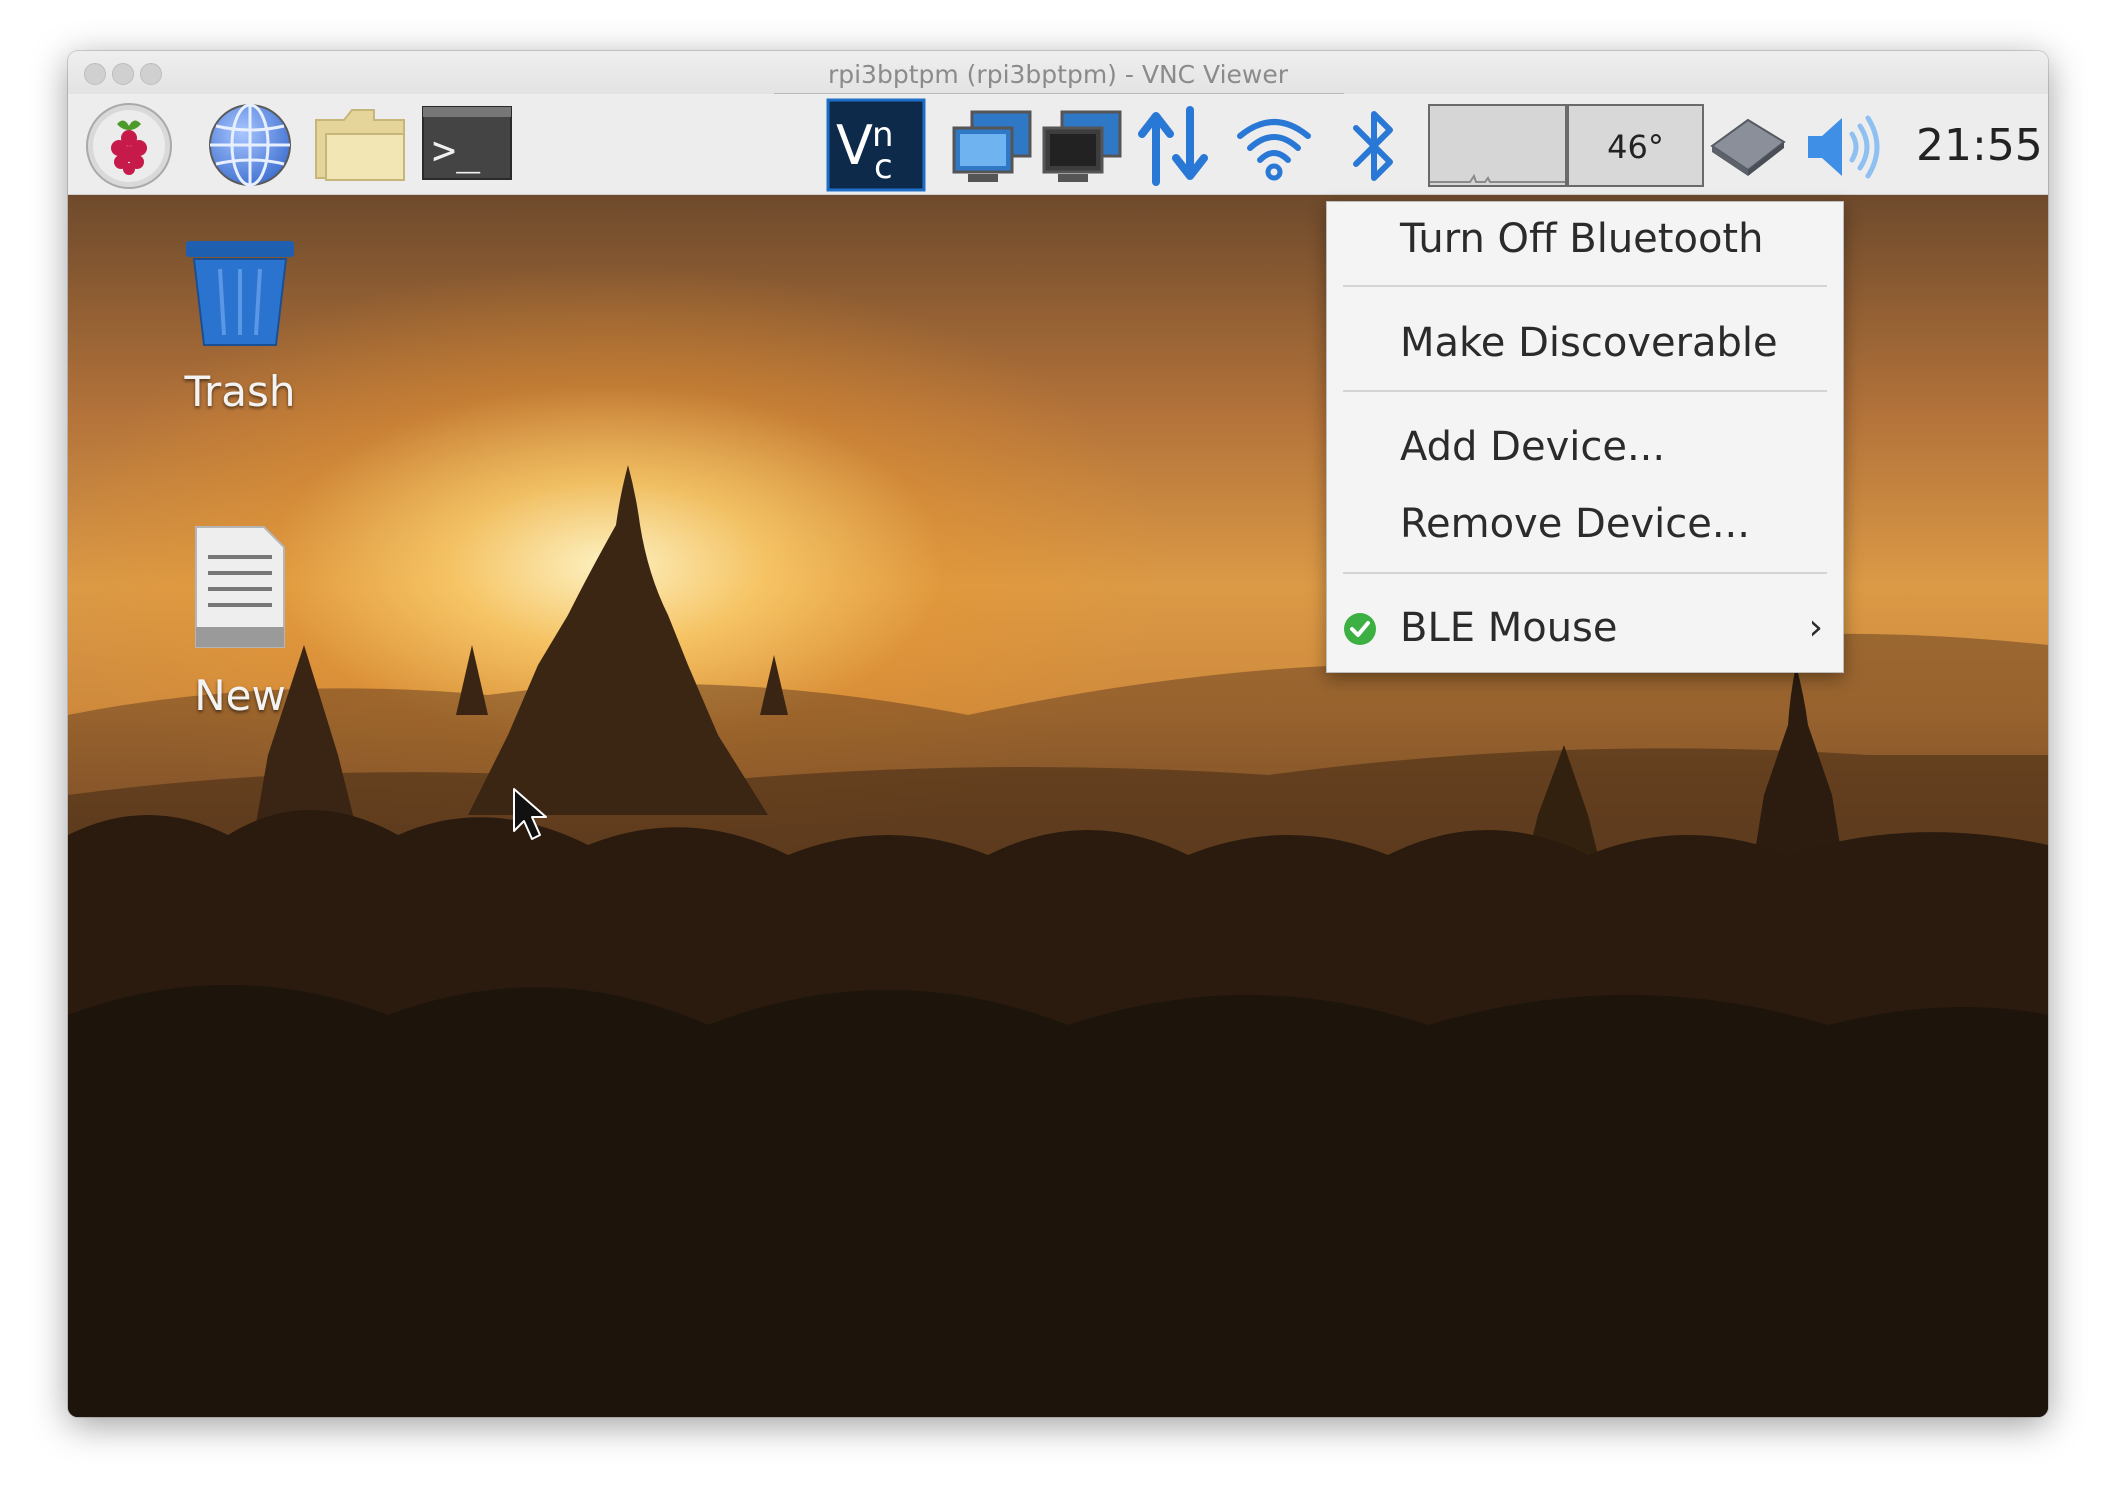  I want to click on menu-item-ble-mouse: BLE Mouse ›, so click(1585, 628).